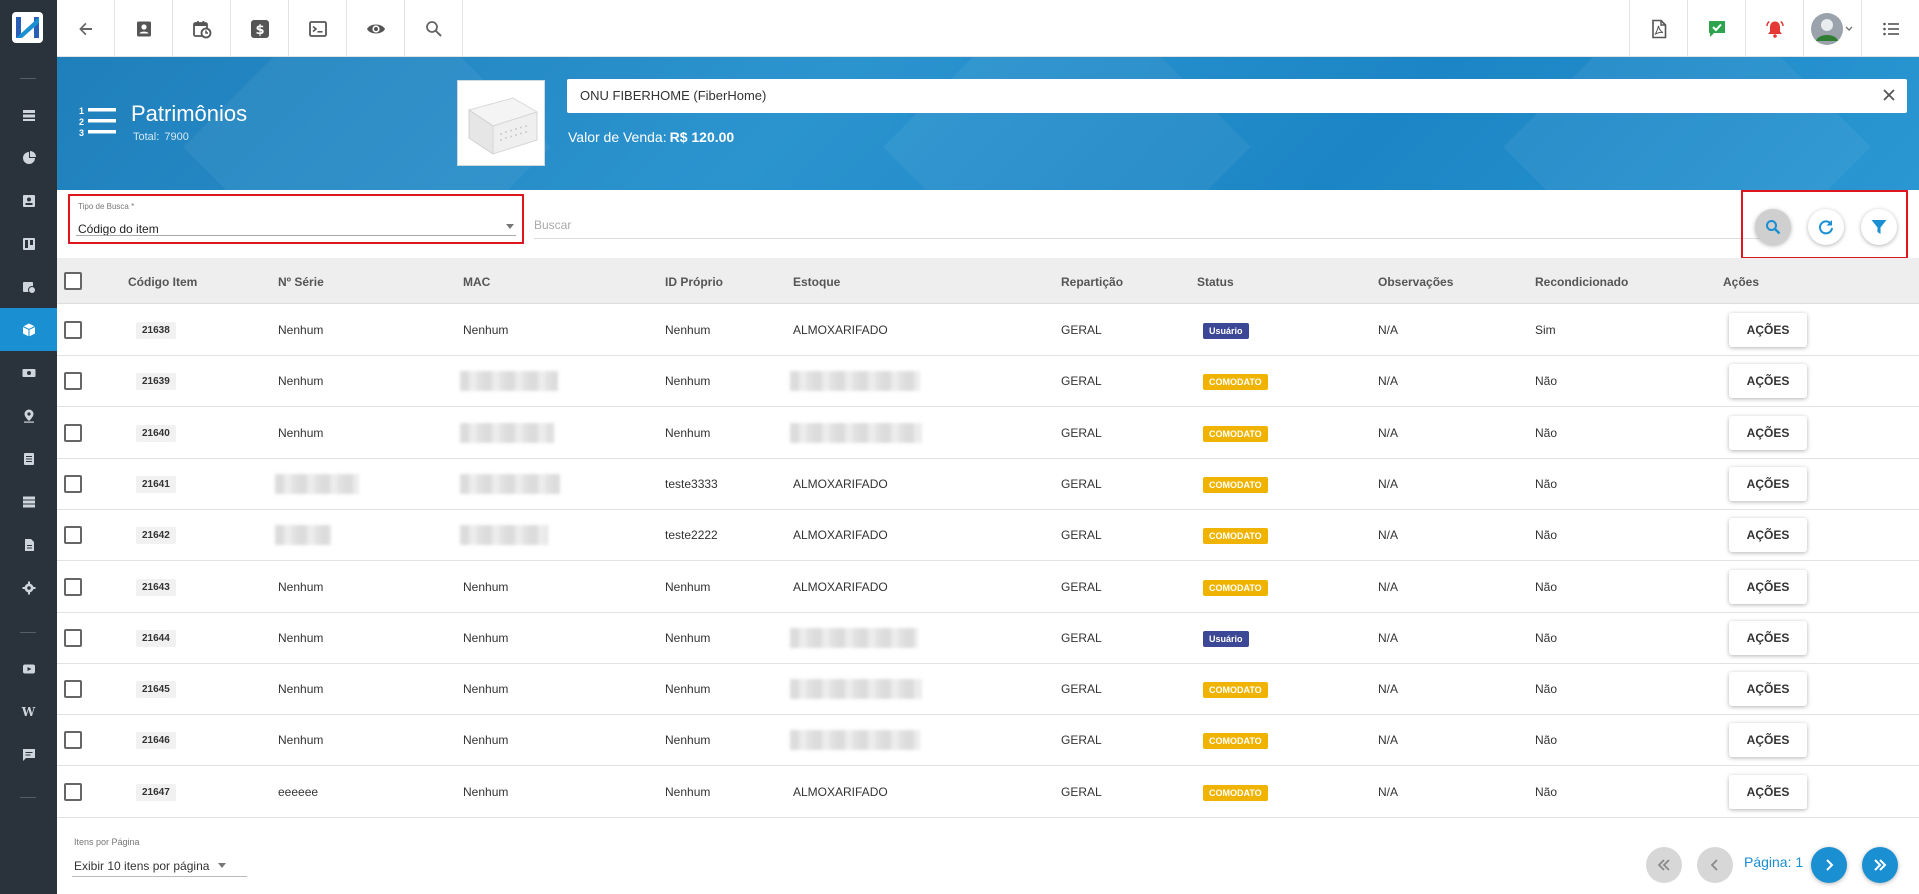  Describe the element at coordinates (28, 200) in the screenshot. I see `sidebar-item-clients` at that location.